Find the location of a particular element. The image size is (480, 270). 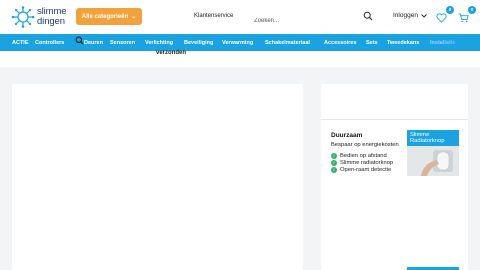

login-label: Inloggen is located at coordinates (405, 15).